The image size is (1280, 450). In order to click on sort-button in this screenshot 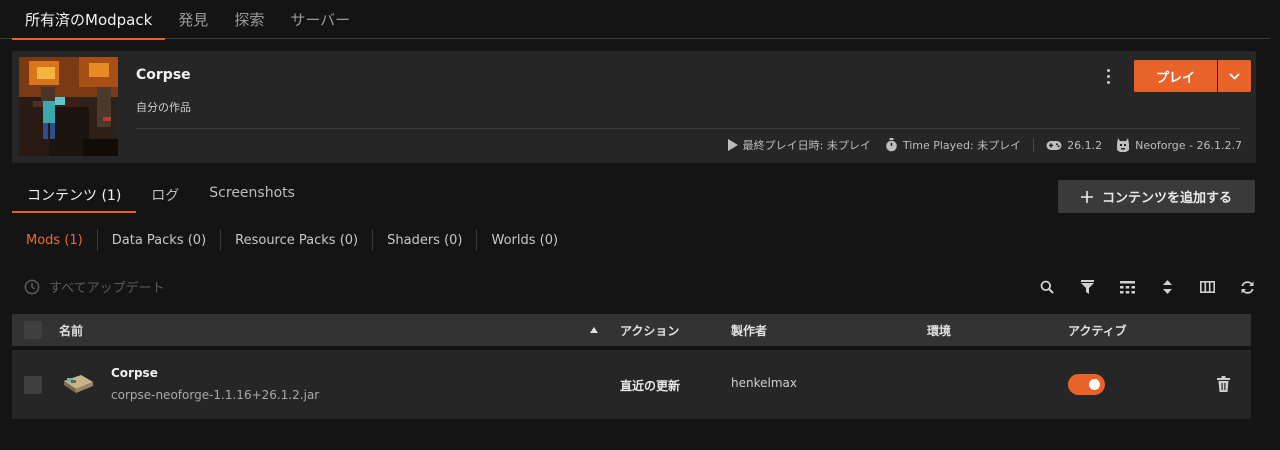, I will do `click(1167, 287)`.